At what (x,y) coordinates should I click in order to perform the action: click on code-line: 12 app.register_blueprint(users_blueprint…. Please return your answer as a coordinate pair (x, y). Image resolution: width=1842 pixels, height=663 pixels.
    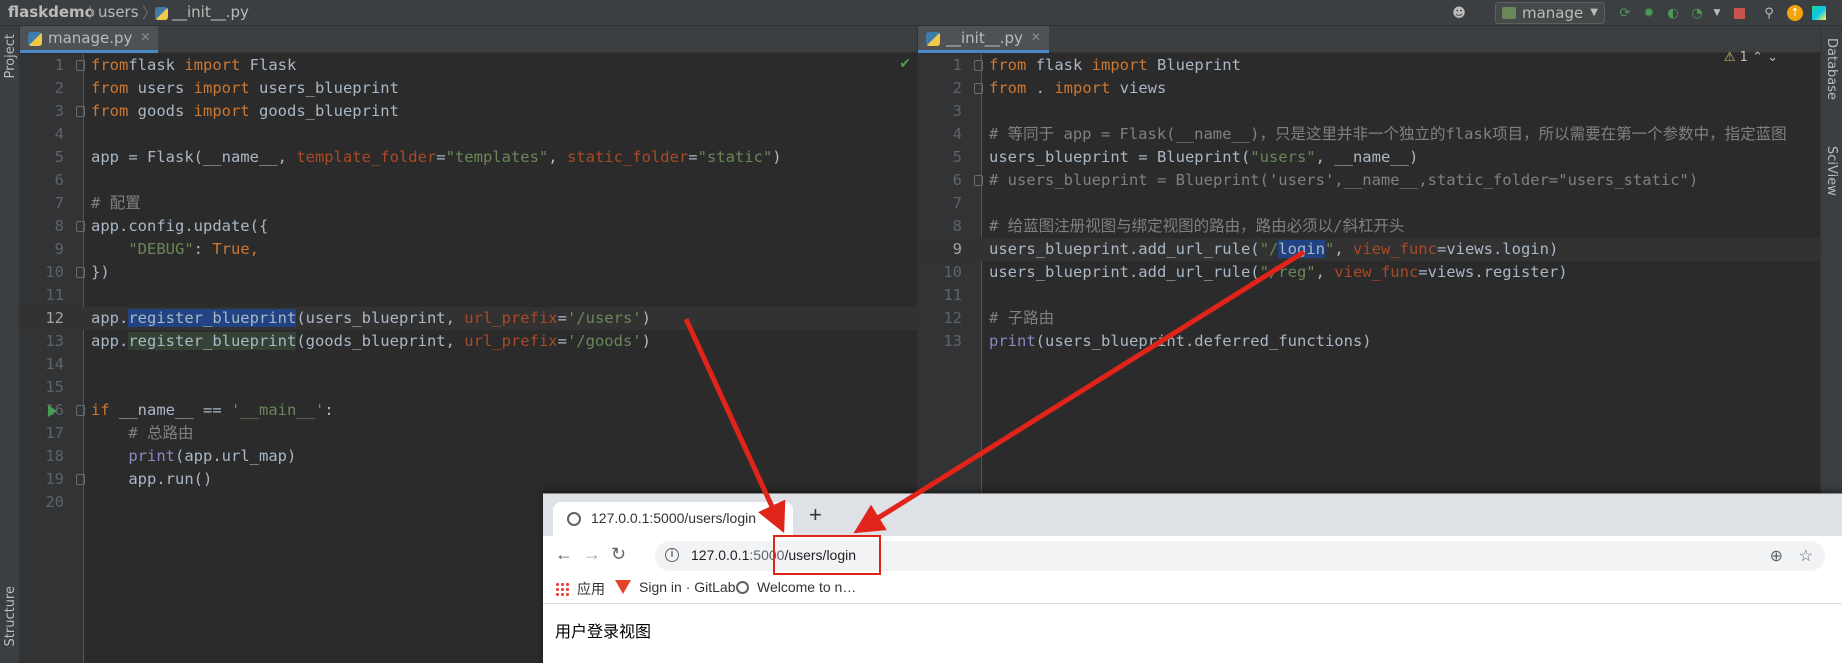
    Looking at the image, I should click on (468, 318).